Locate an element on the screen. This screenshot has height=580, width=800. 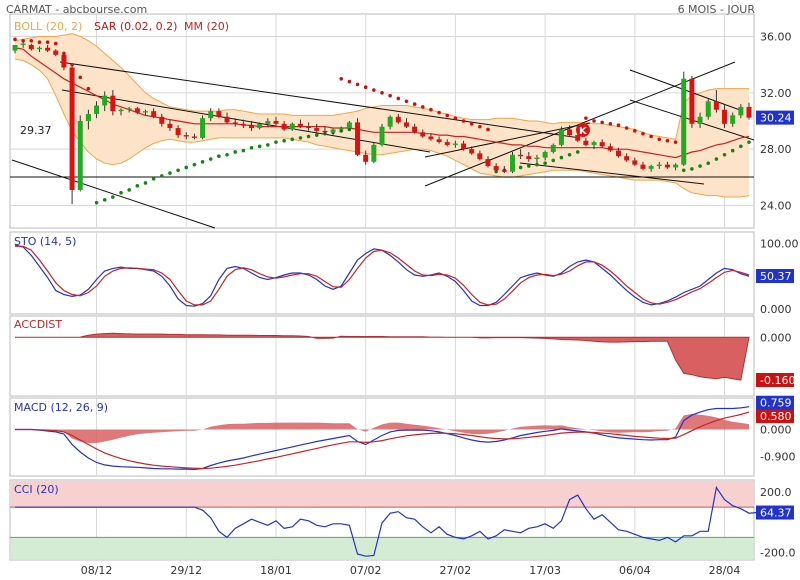
x-axis-tick: 08/12 is located at coordinates (97, 570).